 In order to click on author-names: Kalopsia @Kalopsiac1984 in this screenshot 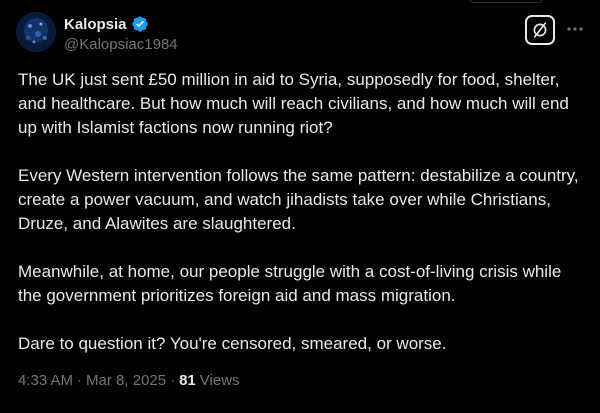, I will do `click(121, 34)`.